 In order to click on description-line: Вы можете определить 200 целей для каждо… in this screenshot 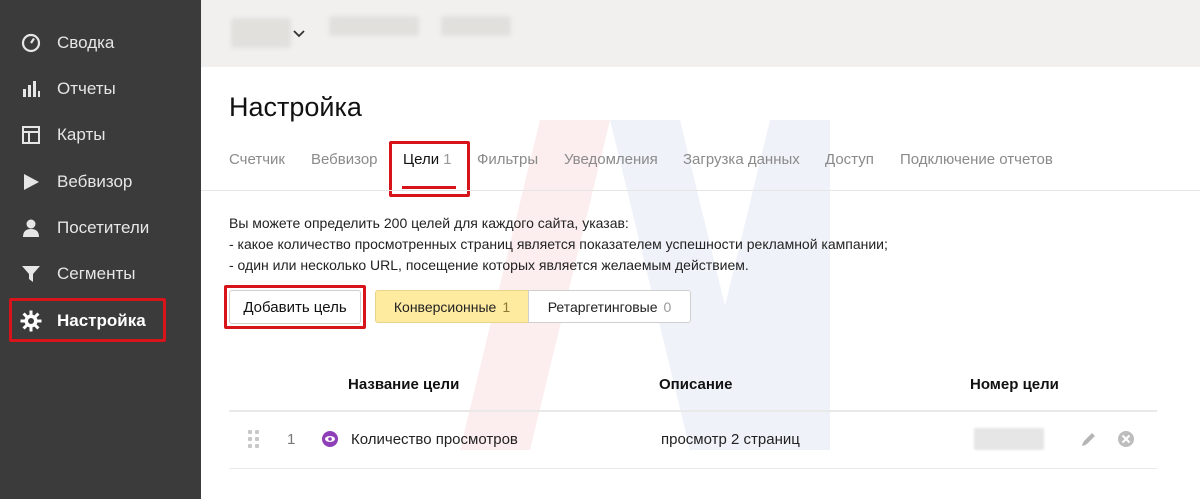, I will do `click(429, 223)`.